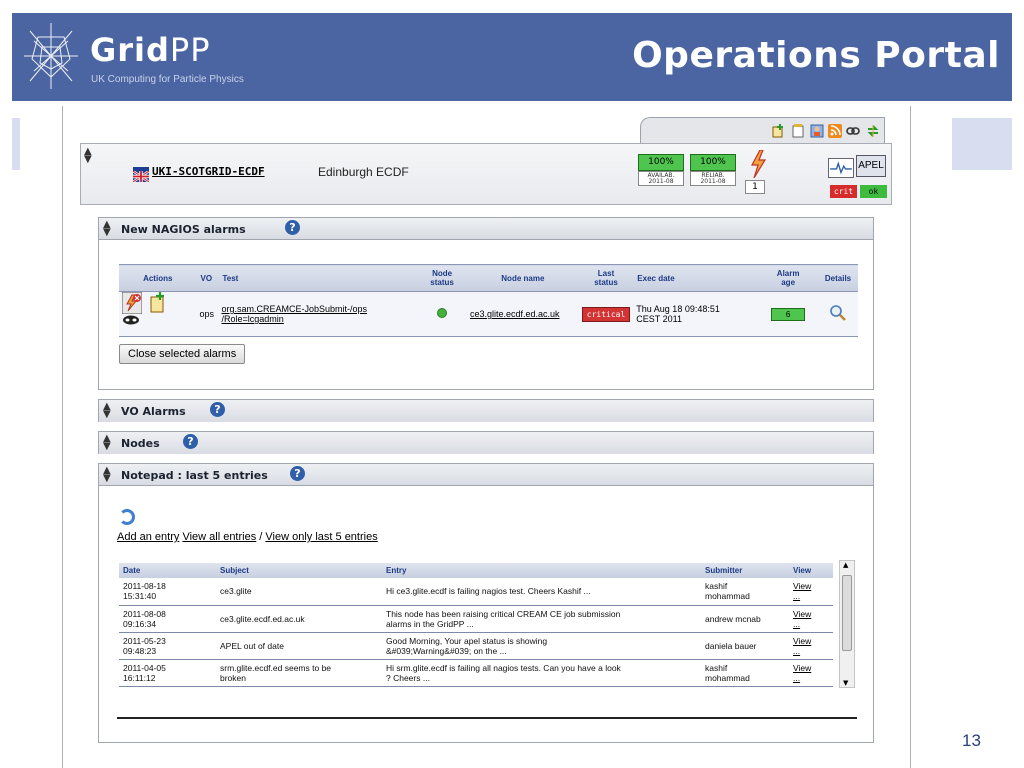  What do you see at coordinates (183, 229) in the screenshot?
I see `panel-title: New NAGIOS alarms` at bounding box center [183, 229].